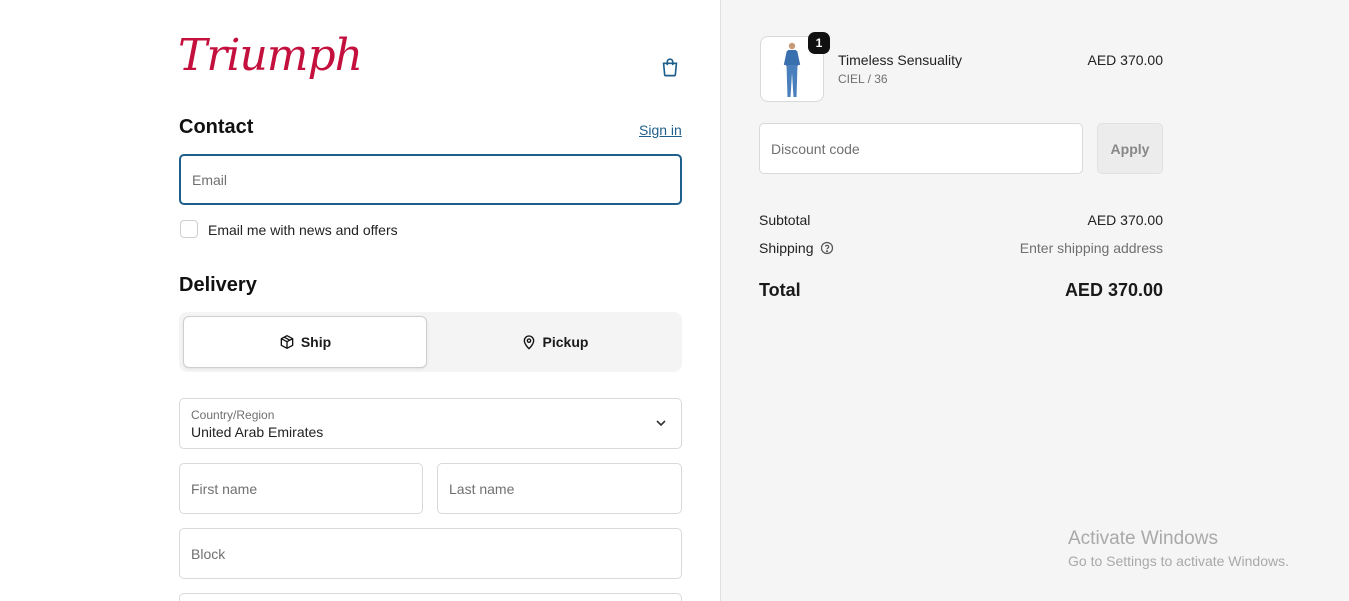  I want to click on pickup-label: Pickup, so click(565, 342).